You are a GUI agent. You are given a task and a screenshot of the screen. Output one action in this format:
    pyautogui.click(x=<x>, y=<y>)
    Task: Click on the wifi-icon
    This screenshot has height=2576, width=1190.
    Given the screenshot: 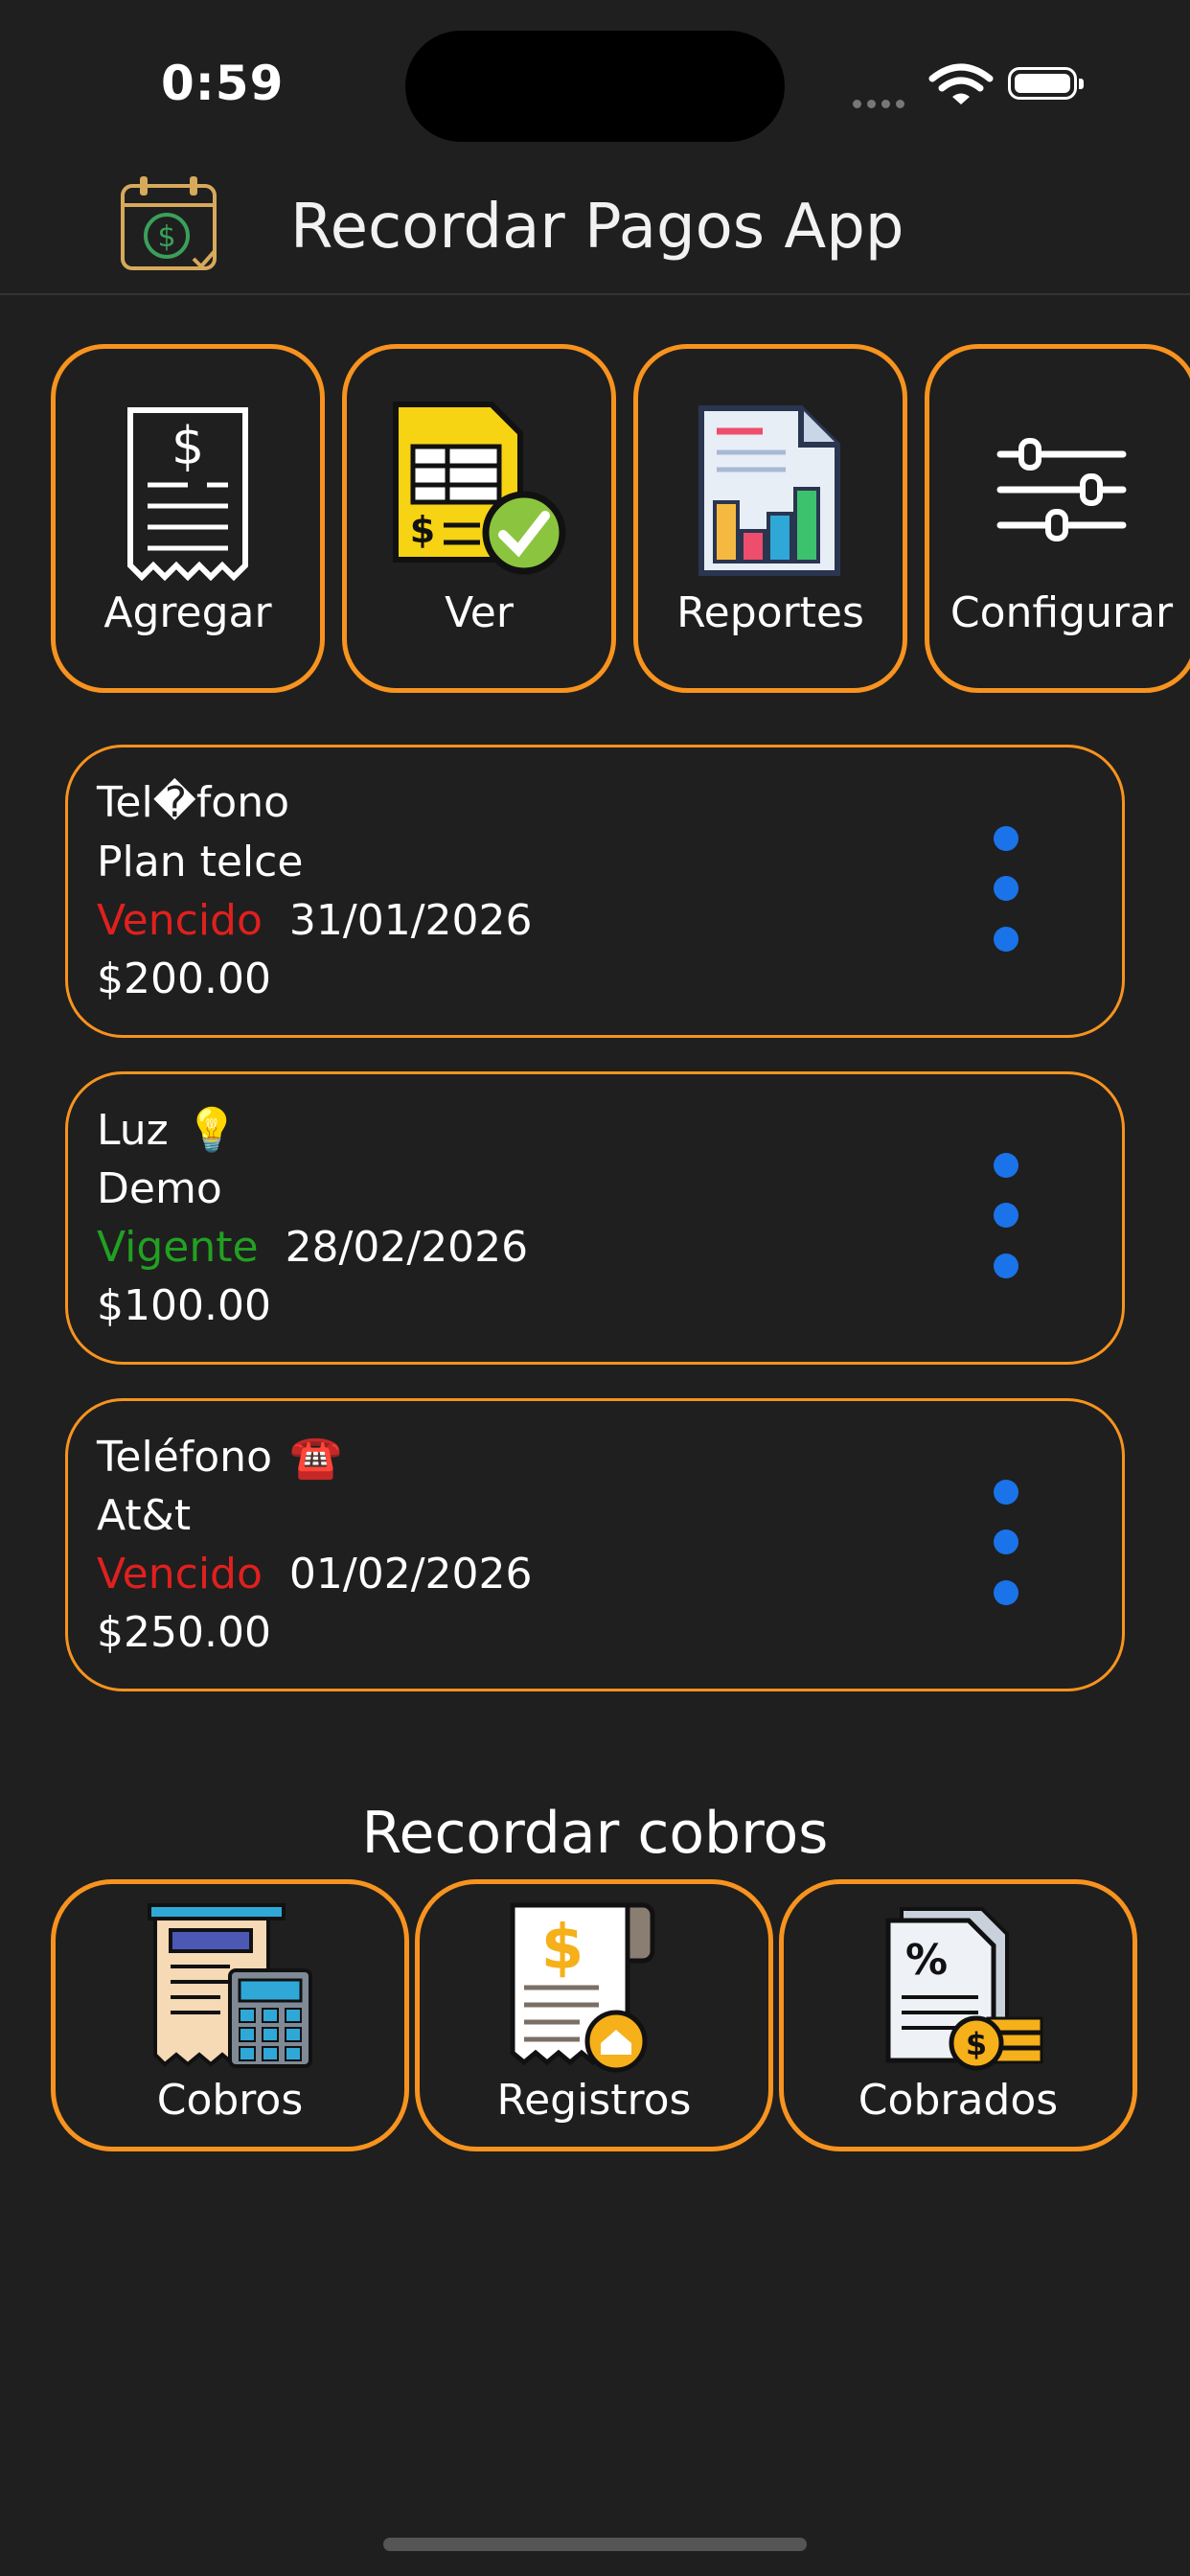 What is the action you would take?
    pyautogui.click(x=961, y=86)
    